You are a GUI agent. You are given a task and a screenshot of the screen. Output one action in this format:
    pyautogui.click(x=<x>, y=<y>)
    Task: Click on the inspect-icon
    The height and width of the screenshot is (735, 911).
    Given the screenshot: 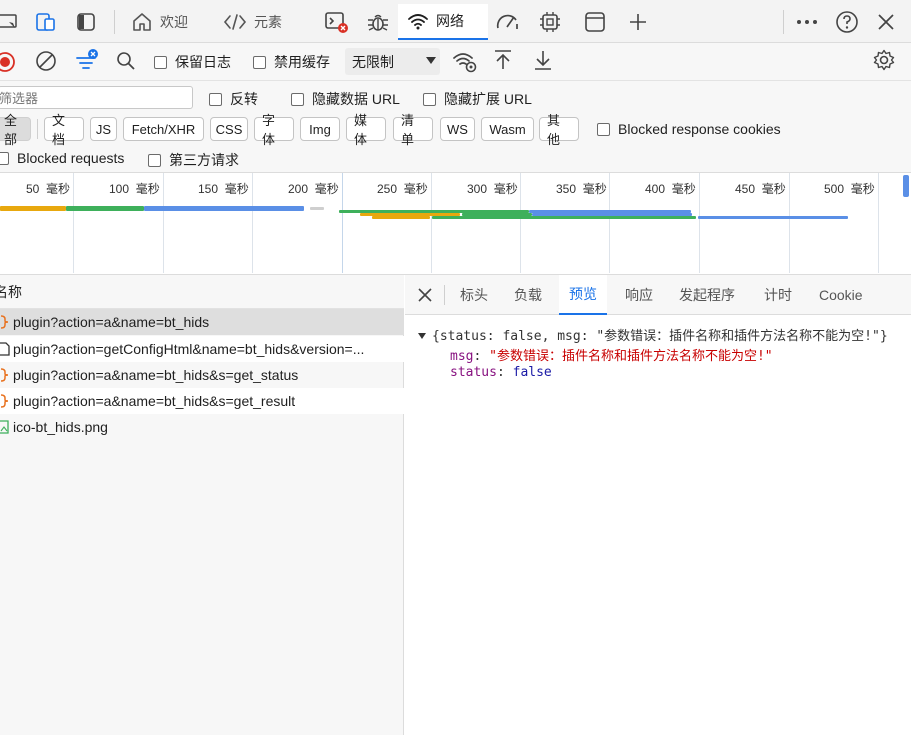 What is the action you would take?
    pyautogui.click(x=46, y=22)
    